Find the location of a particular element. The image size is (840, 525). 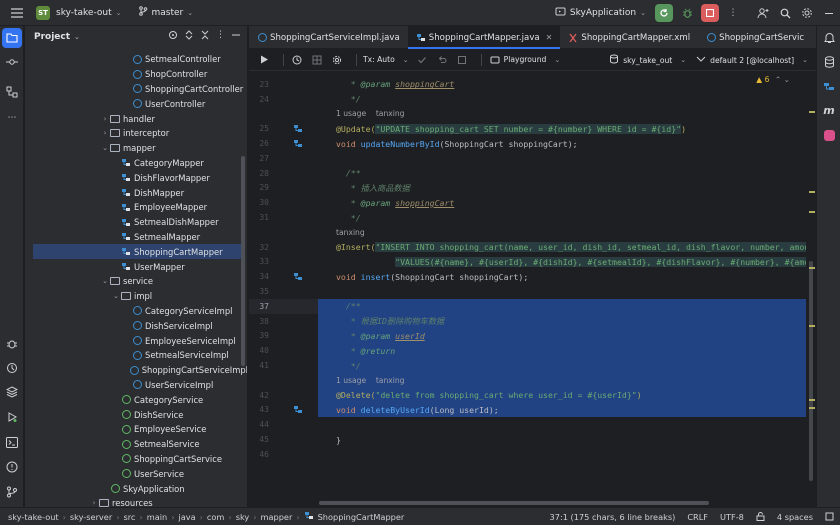

tree-item: EmployeeMapper is located at coordinates (136, 207).